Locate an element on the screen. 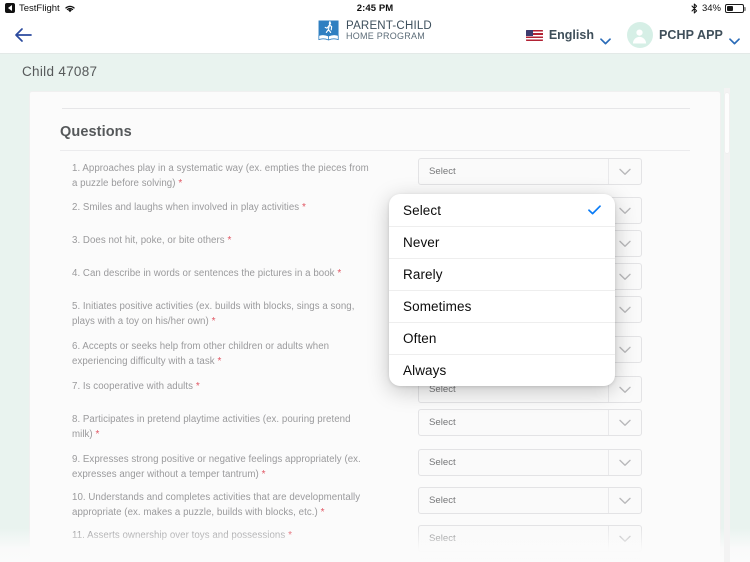  answer-select-12: Select is located at coordinates (530, 560).